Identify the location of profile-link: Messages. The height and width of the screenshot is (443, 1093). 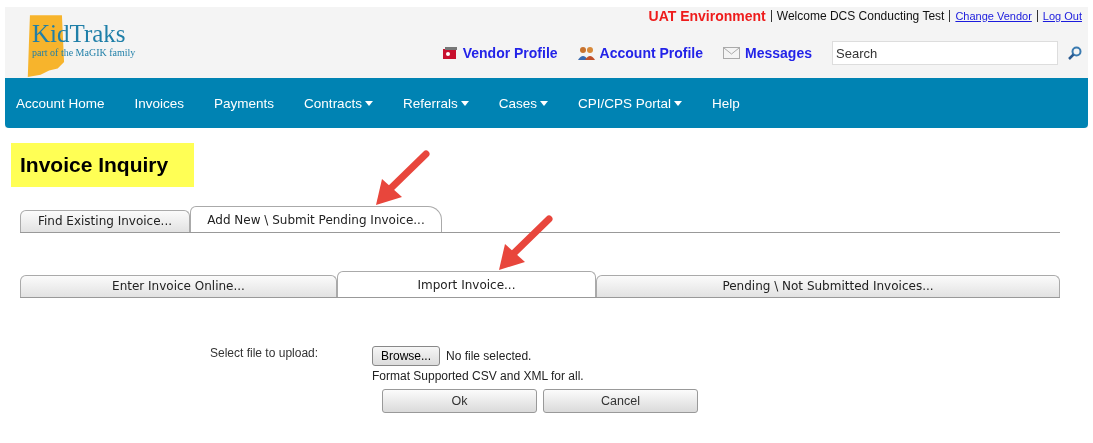
(767, 53).